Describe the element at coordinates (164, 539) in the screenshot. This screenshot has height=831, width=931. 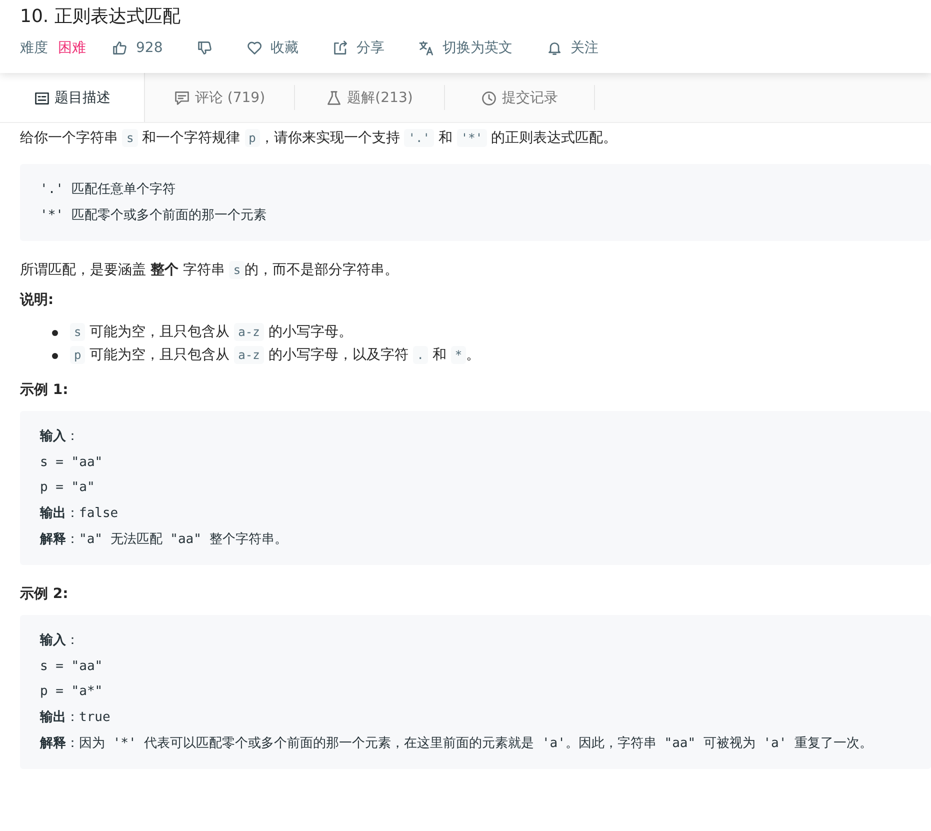
I see `code-line: 解释："a" 无法匹配 "aa" 整个字符串。` at that location.